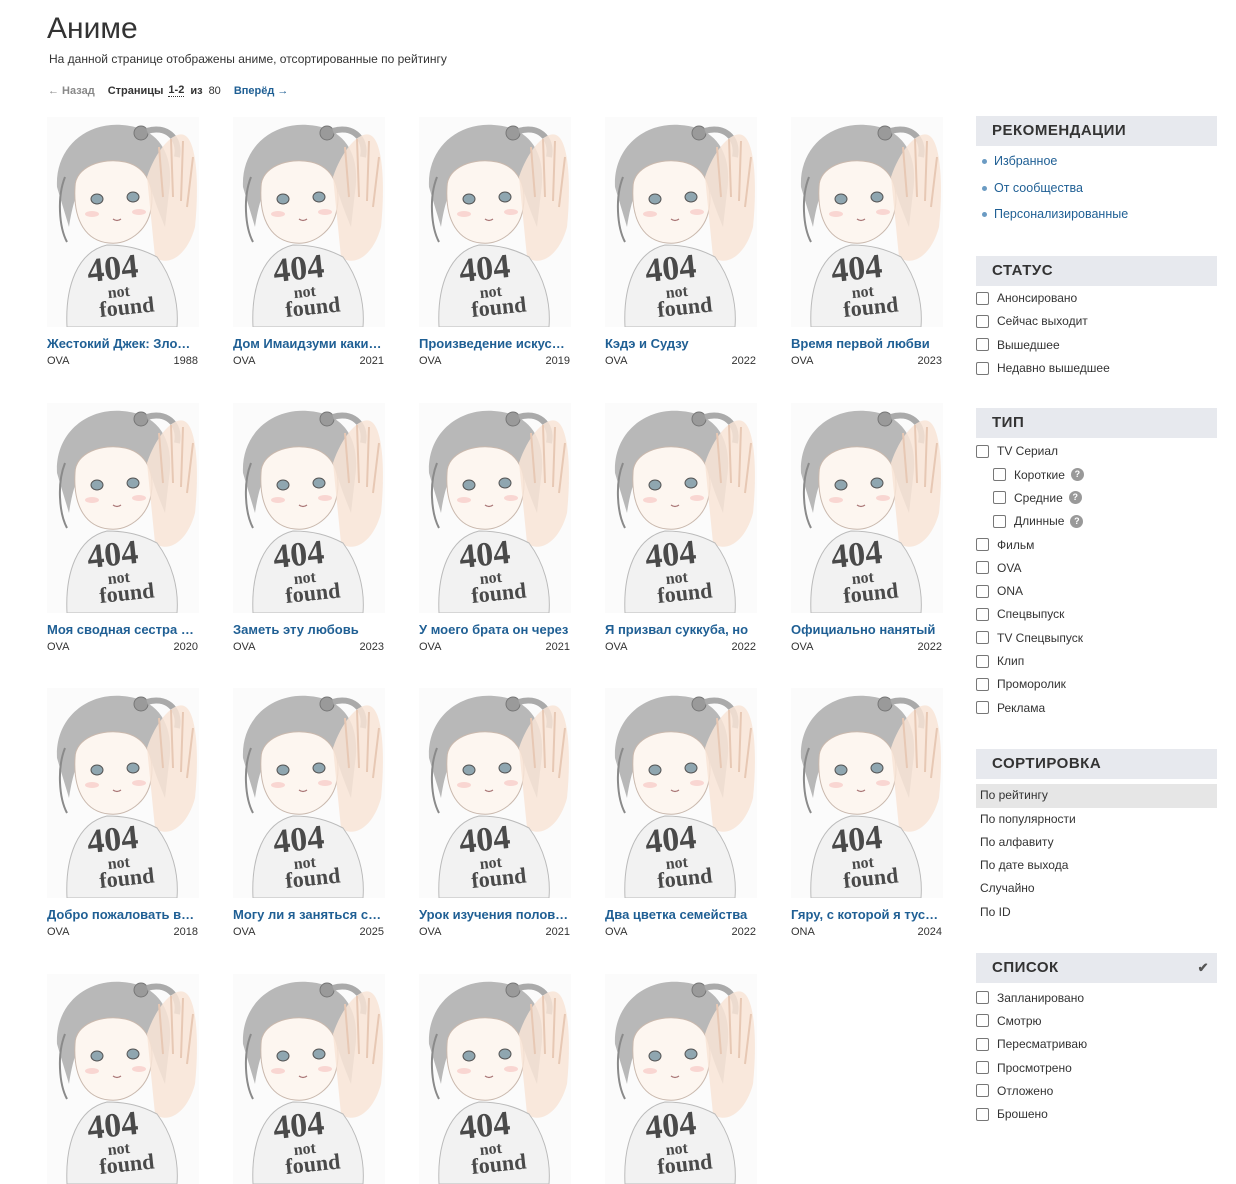  What do you see at coordinates (1096, 684) in the screenshot?
I see `type-pv: Проморолик` at bounding box center [1096, 684].